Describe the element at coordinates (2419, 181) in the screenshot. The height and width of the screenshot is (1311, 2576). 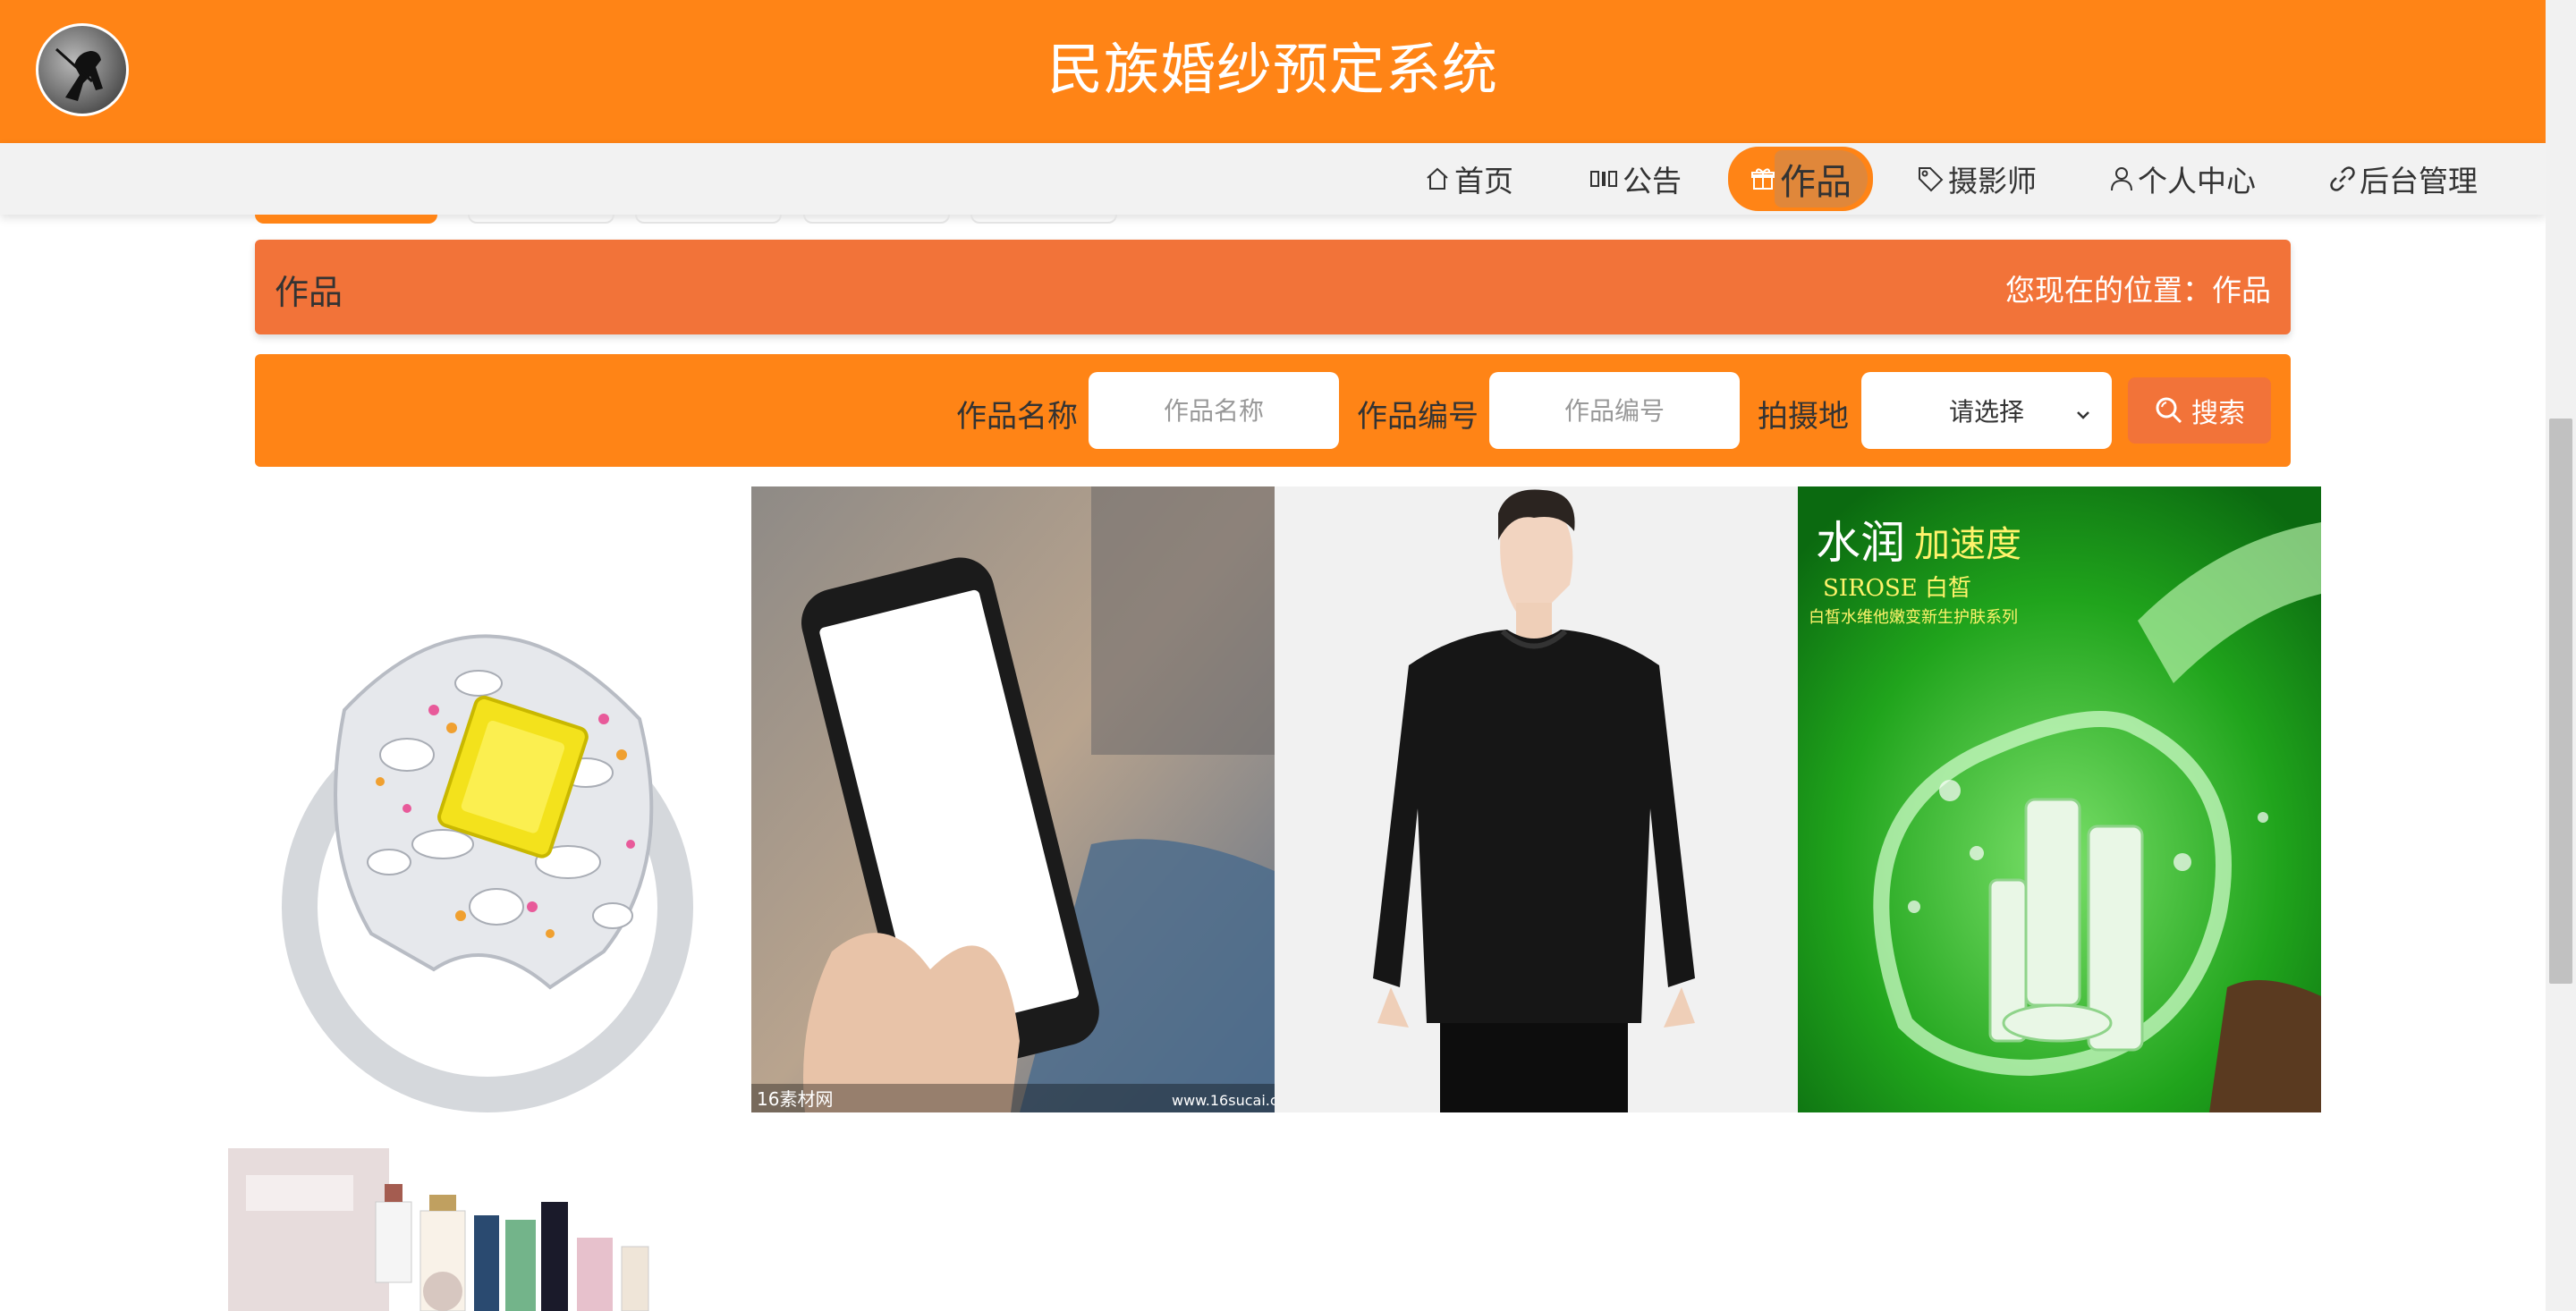
I see `nav-label: 后台管理` at that location.